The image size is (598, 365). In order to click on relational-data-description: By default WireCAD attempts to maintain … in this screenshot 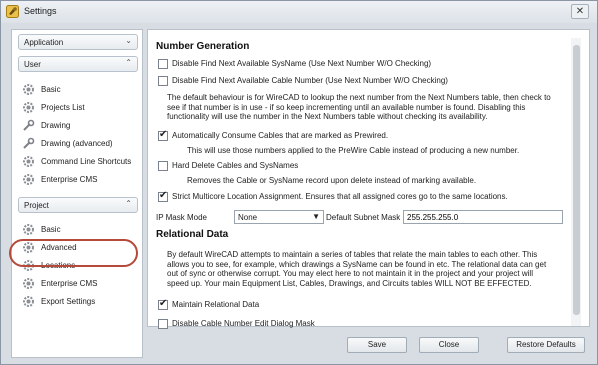, I will do `click(356, 269)`.